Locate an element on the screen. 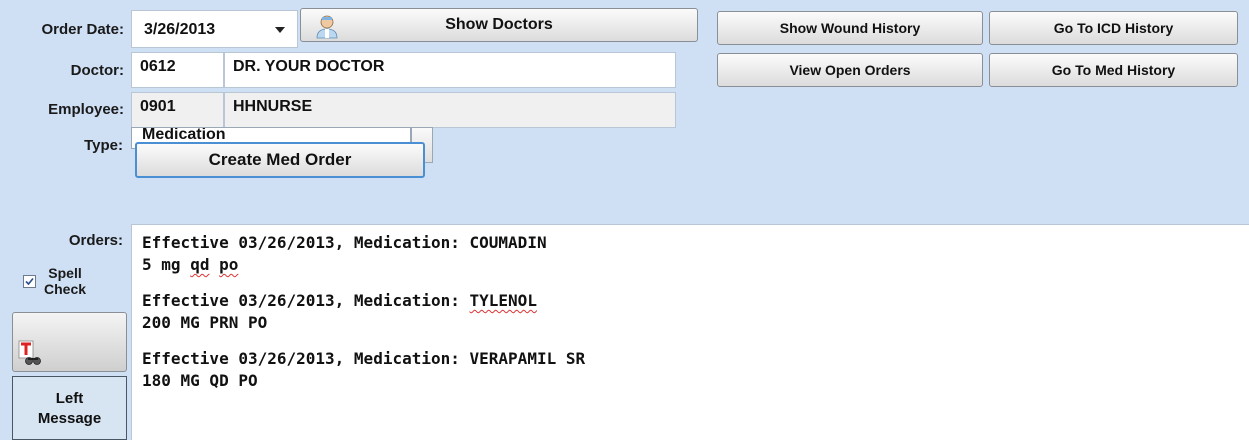 The image size is (1249, 440). show-wound-history-label: Show Wound History is located at coordinates (850, 28).